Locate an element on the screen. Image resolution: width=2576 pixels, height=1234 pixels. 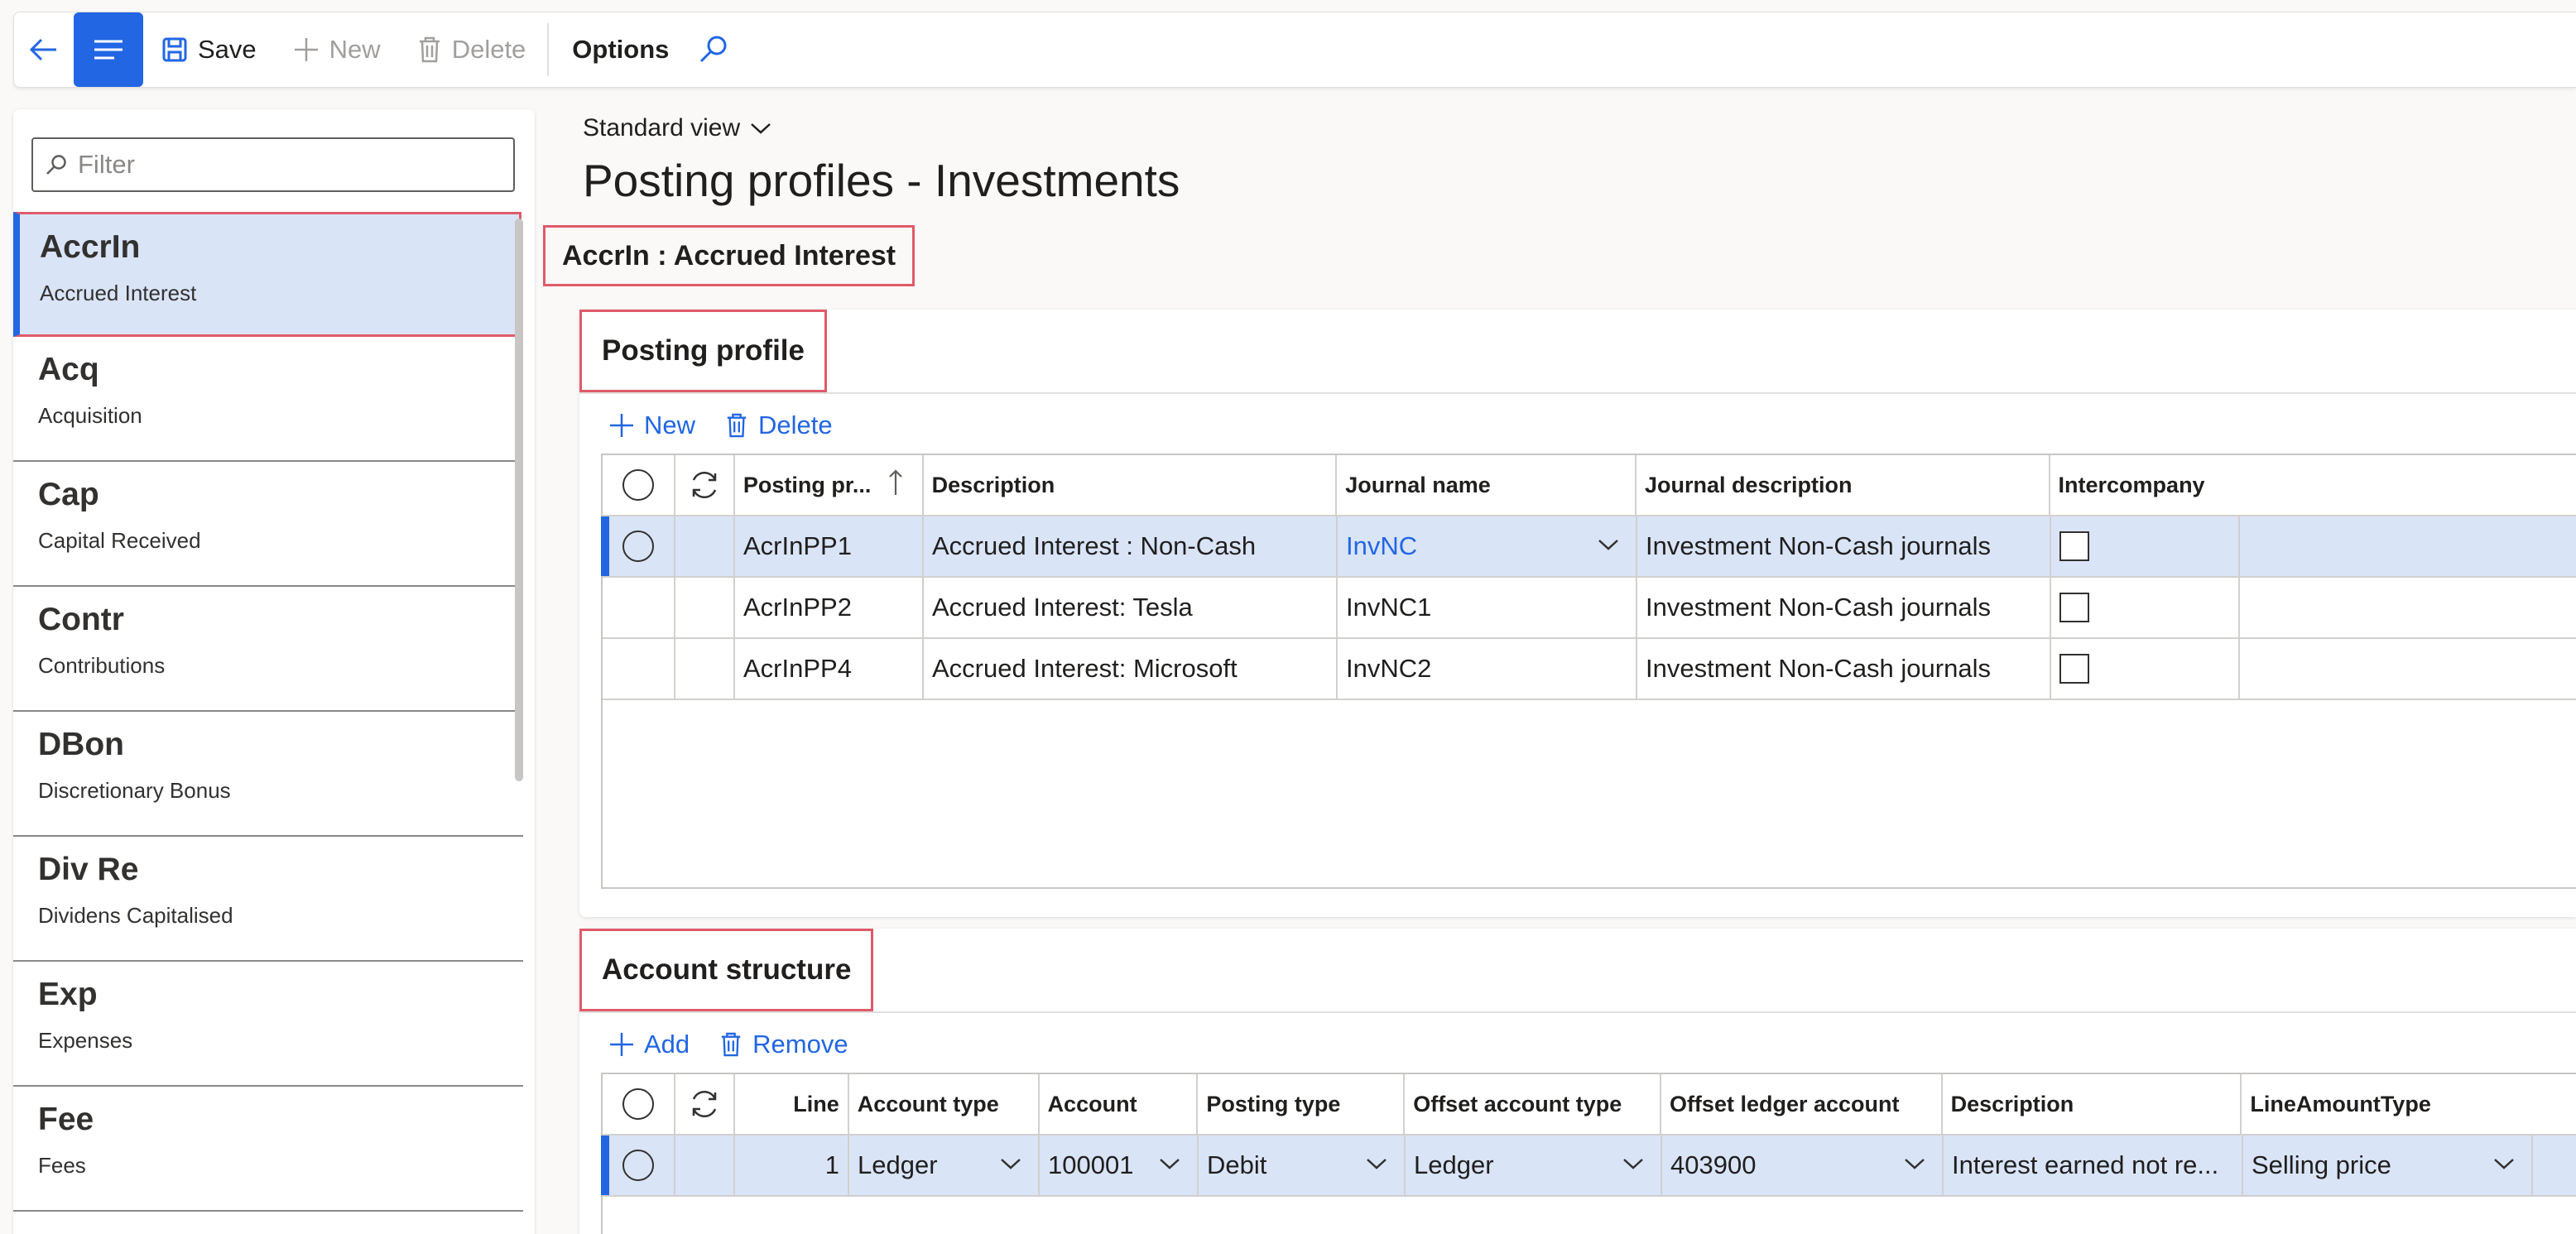
posting-profile-actions: New Delete is located at coordinates (736, 426).